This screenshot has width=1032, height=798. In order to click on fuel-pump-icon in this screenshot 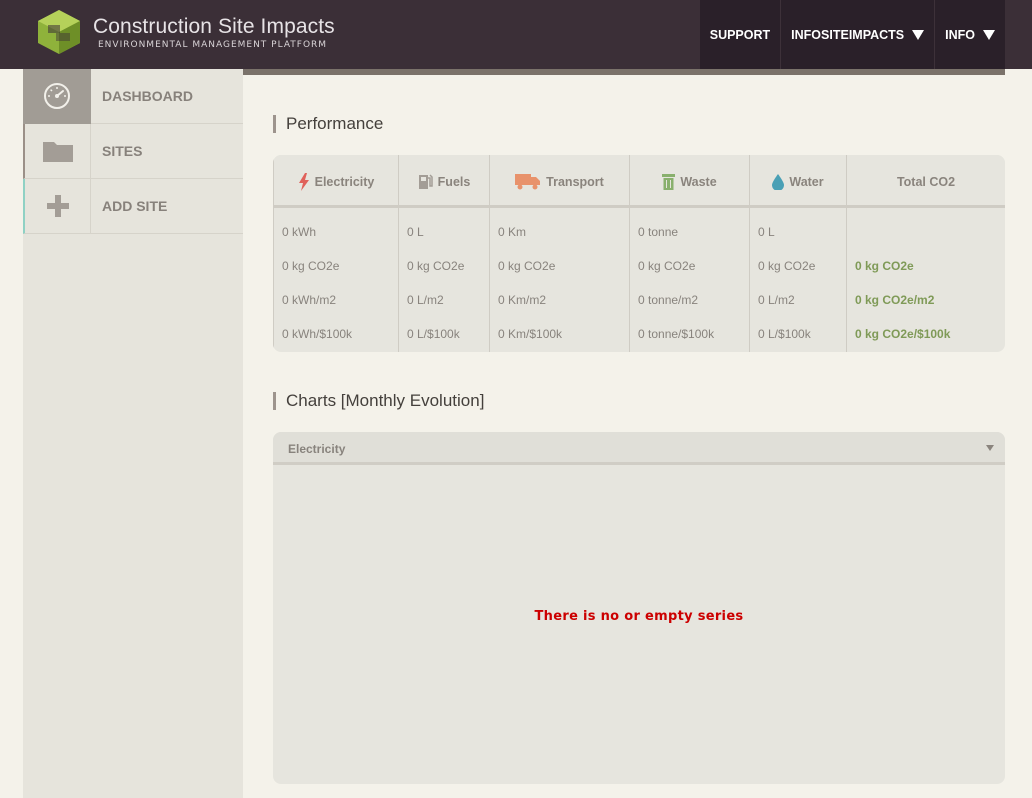, I will do `click(425, 181)`.